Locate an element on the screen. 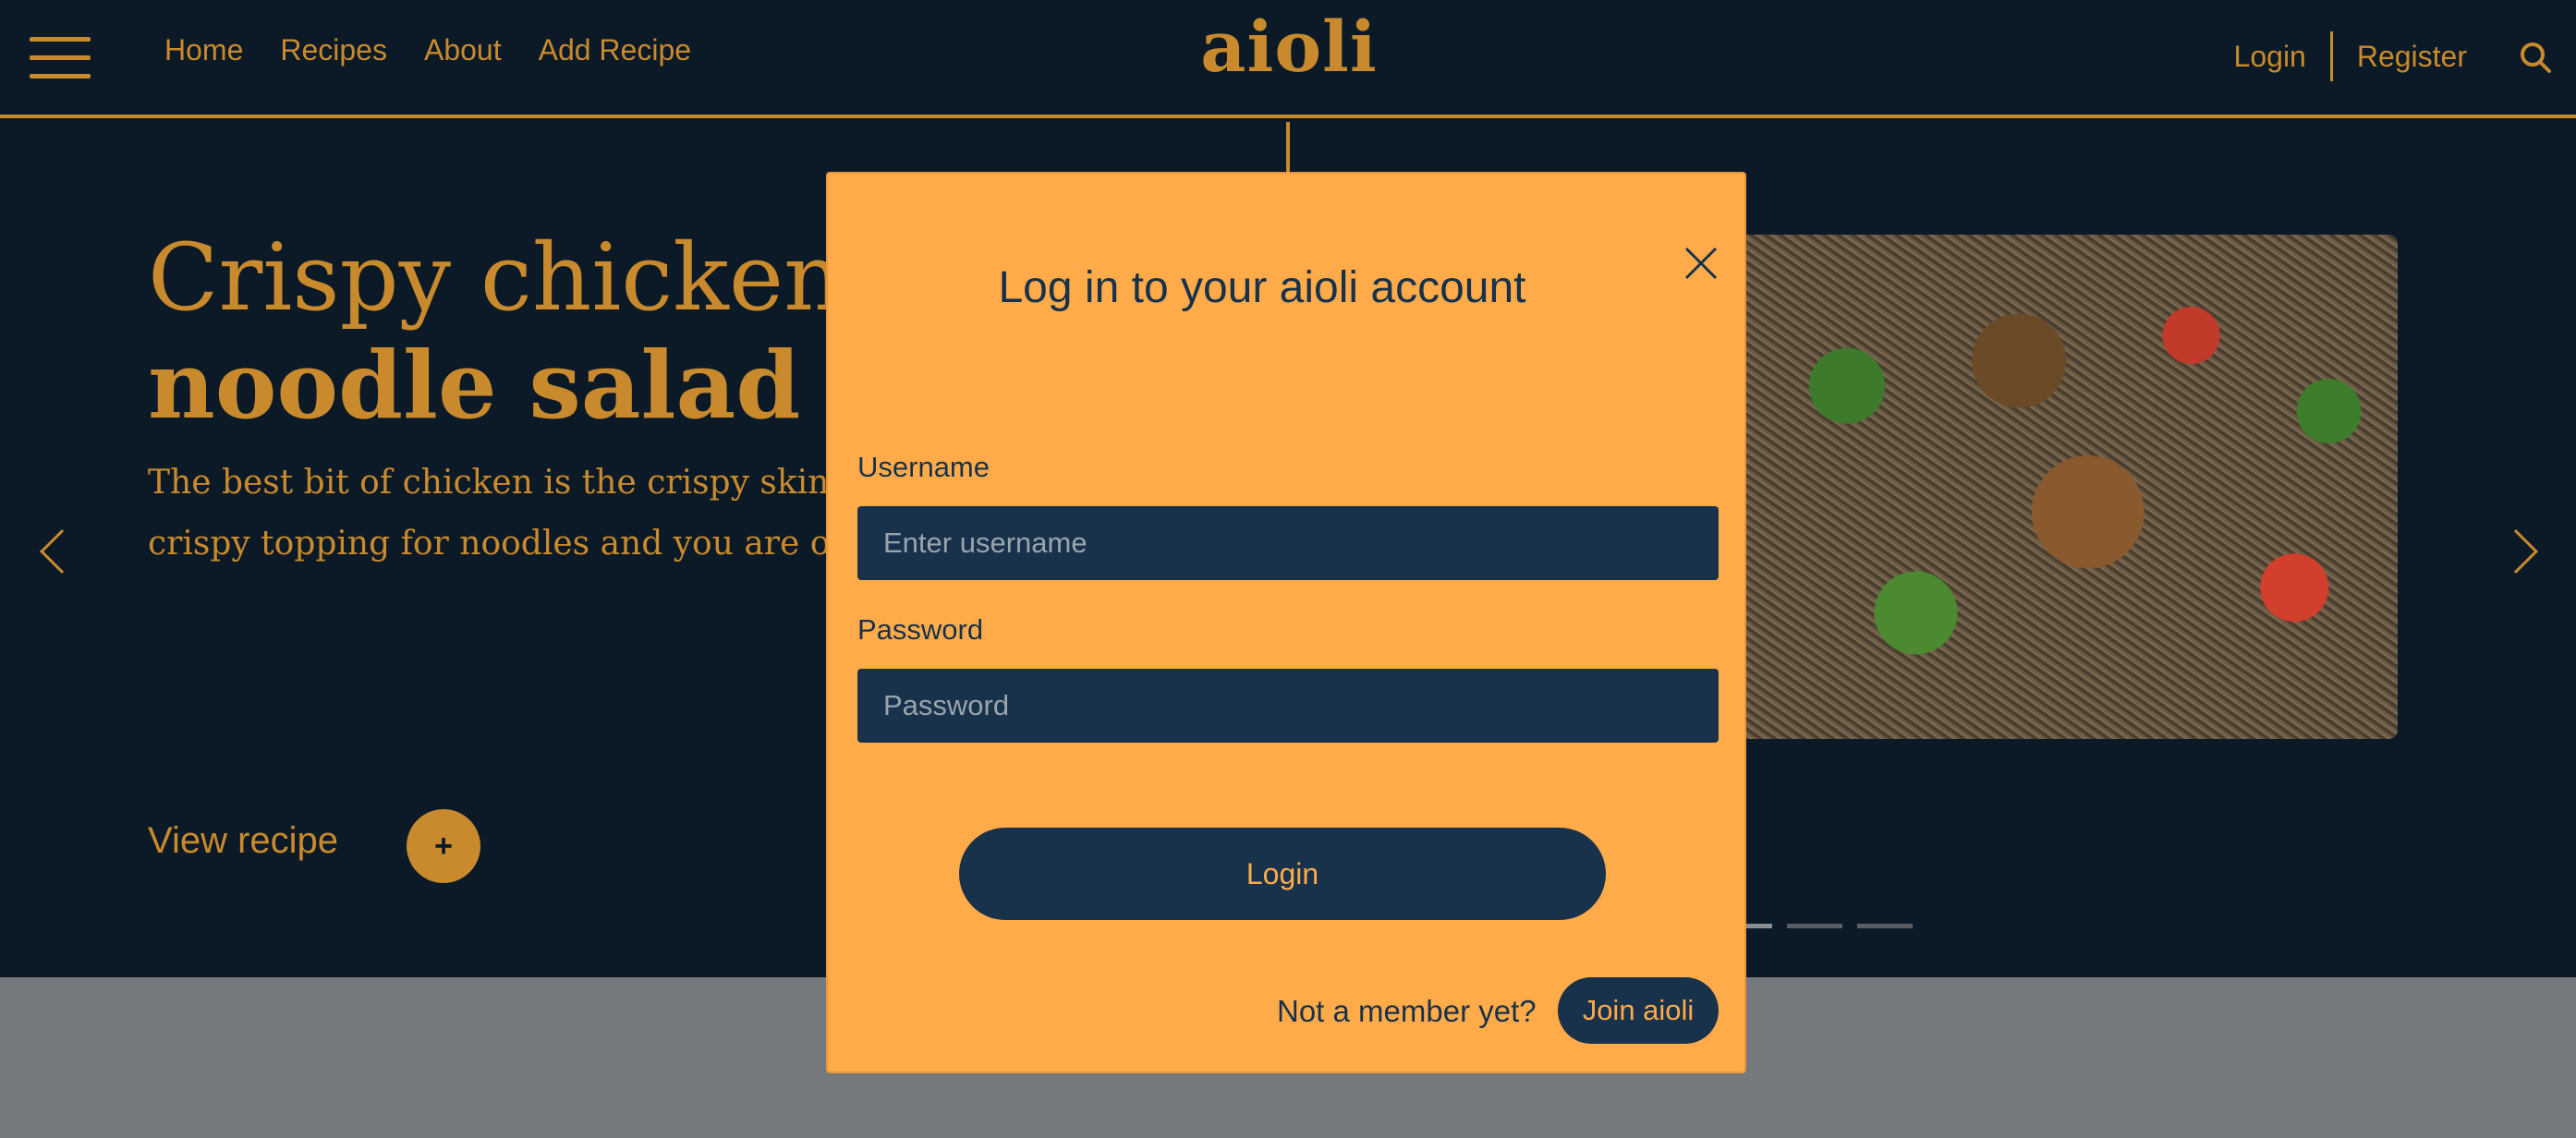  add-recipe-plus-button: + is located at coordinates (443, 846).